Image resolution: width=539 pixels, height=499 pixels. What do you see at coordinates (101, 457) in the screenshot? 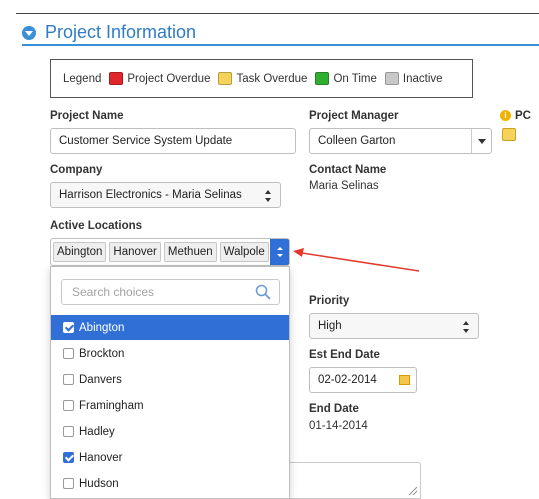
I see `option-label: Hanover` at bounding box center [101, 457].